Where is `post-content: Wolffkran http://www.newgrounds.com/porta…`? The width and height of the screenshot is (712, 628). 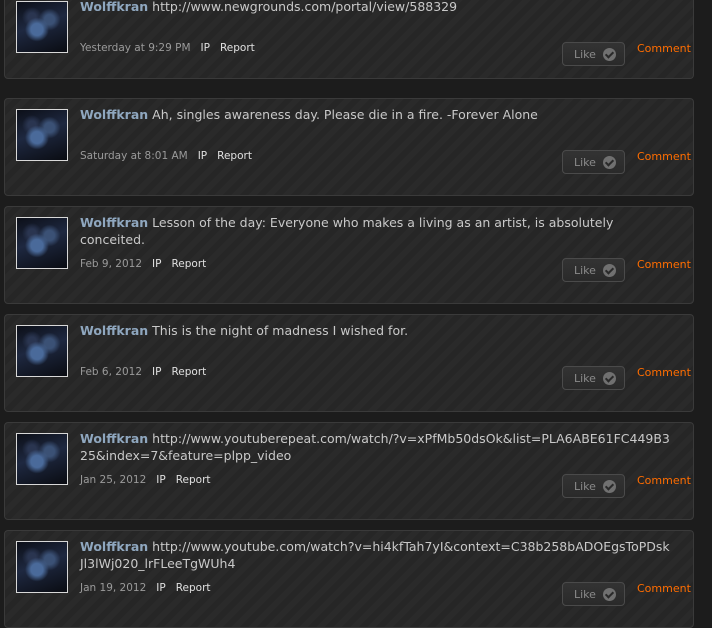 post-content: Wolffkran http://www.newgrounds.com/porta… is located at coordinates (375, 7).